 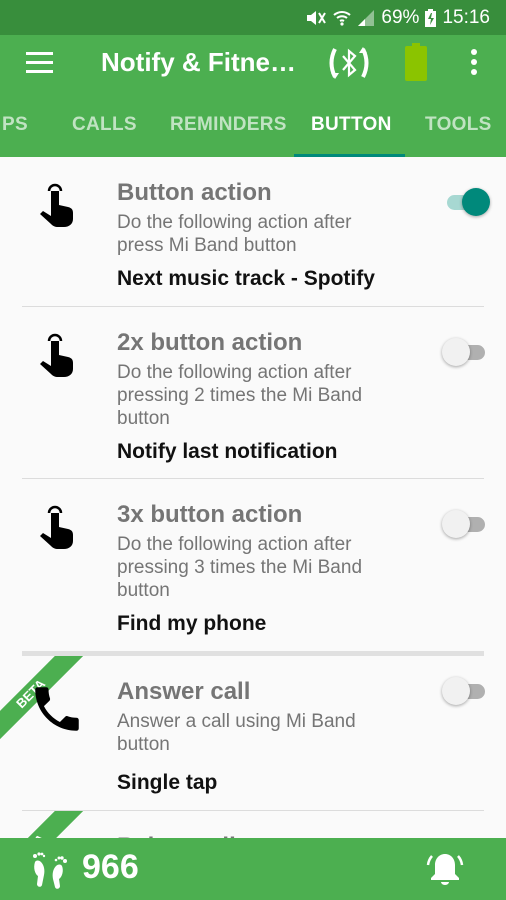 I want to click on button-action-toggle, so click(x=466, y=202).